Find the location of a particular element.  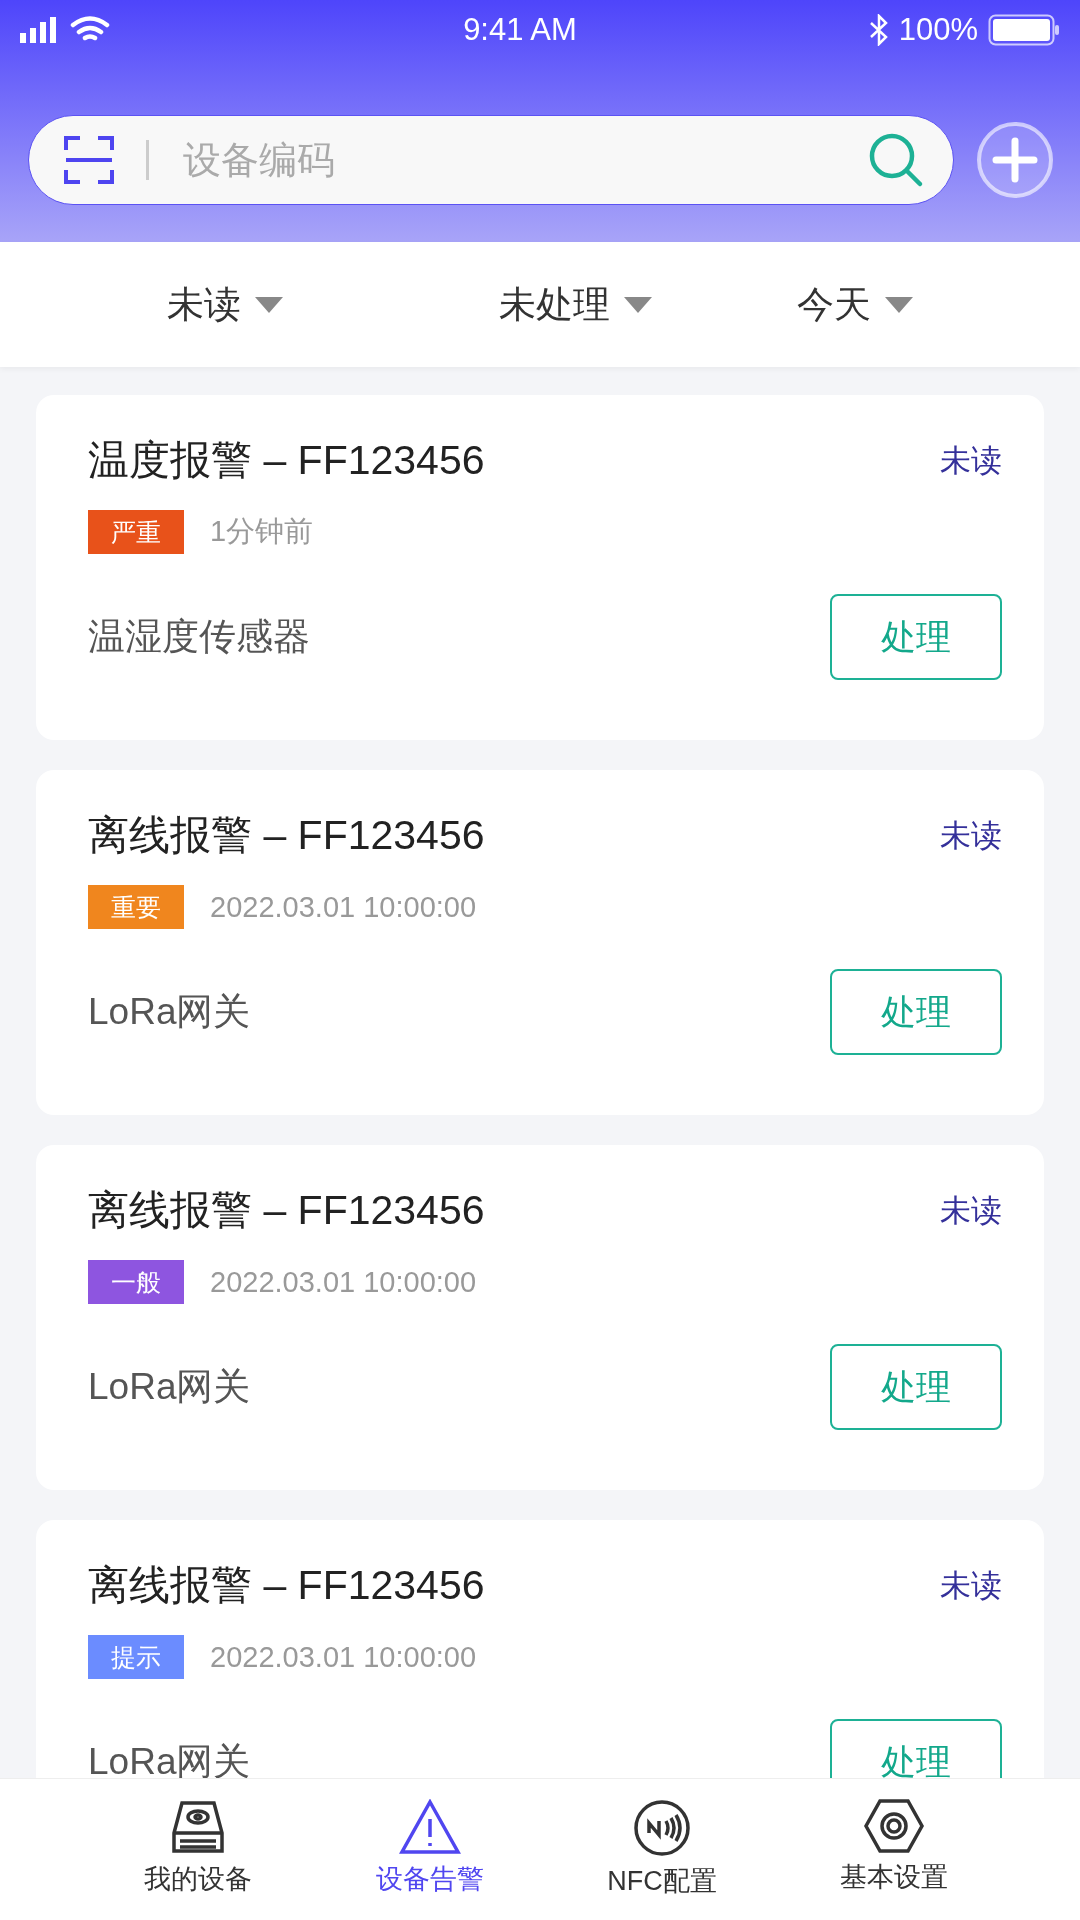

battery-icon is located at coordinates (1024, 30).